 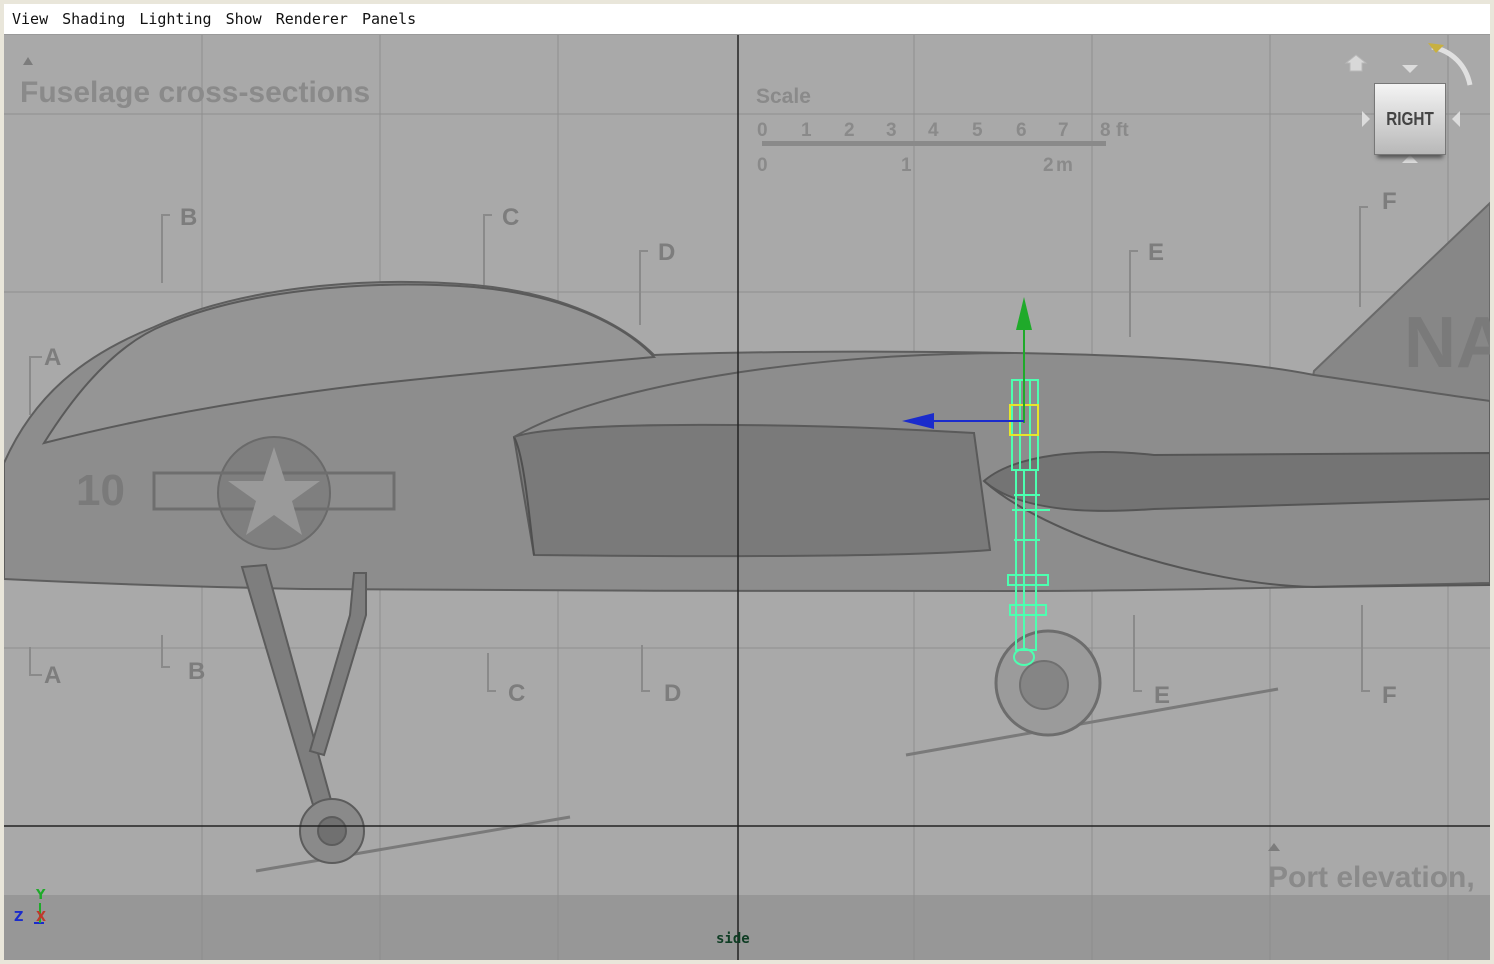 I want to click on axis-x-label: X, so click(x=41, y=917).